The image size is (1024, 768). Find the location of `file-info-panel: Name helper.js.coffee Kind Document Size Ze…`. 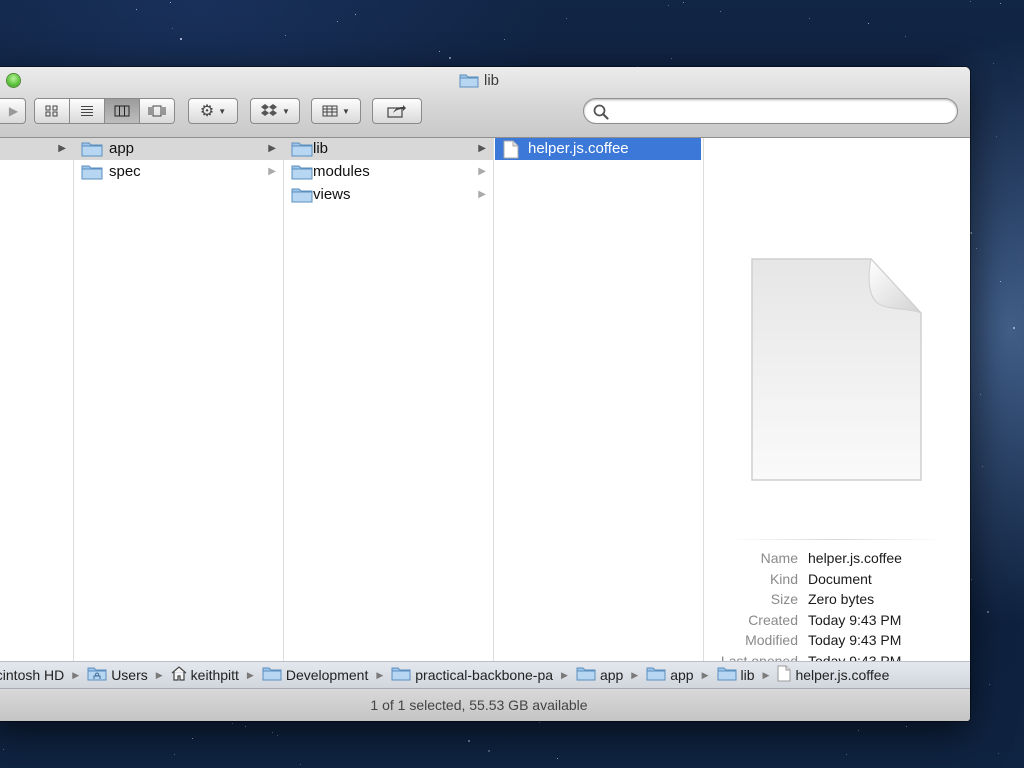

file-info-panel: Name helper.js.coffee Kind Document Size Ze… is located at coordinates (836, 611).